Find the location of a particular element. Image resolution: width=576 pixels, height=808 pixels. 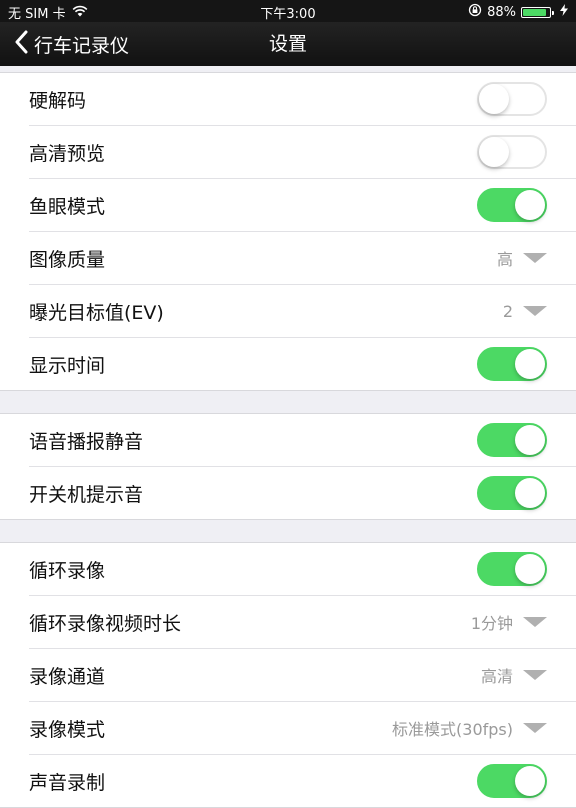

row-label: 鱼眼模式 is located at coordinates (67, 206).